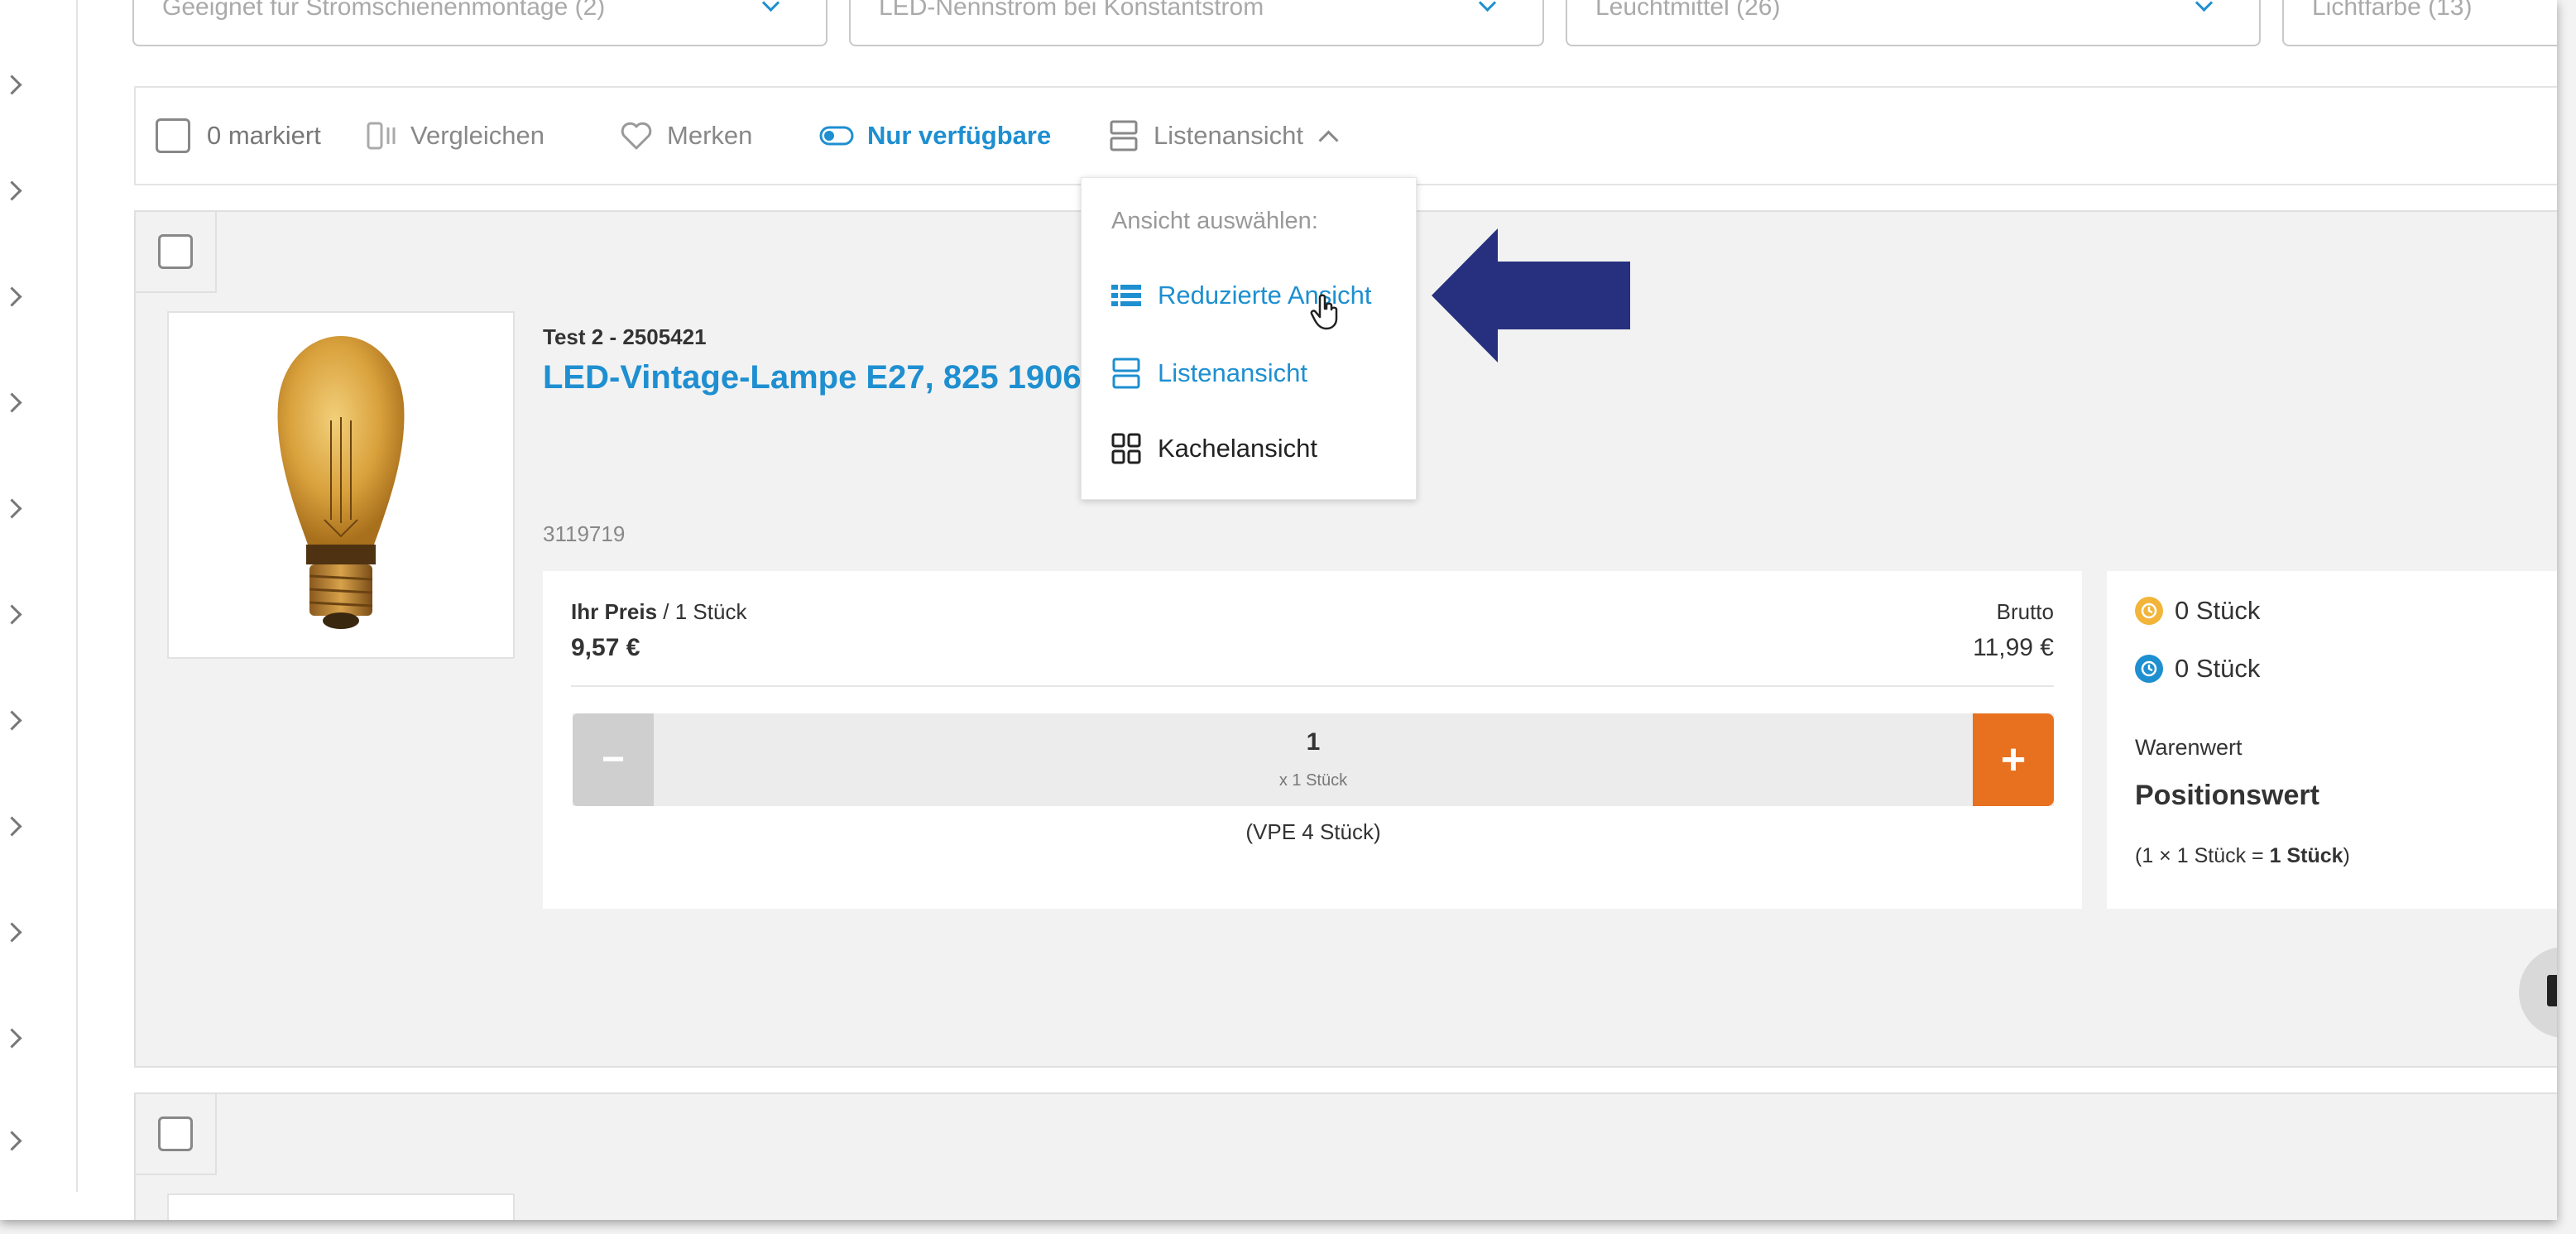  What do you see at coordinates (584, 533) in the screenshot?
I see `article-number: 3119719` at bounding box center [584, 533].